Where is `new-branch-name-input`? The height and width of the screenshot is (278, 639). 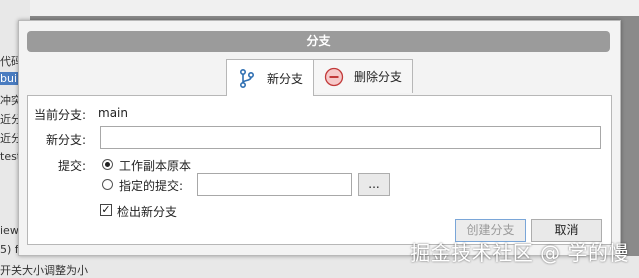 new-branch-name-input is located at coordinates (350, 137).